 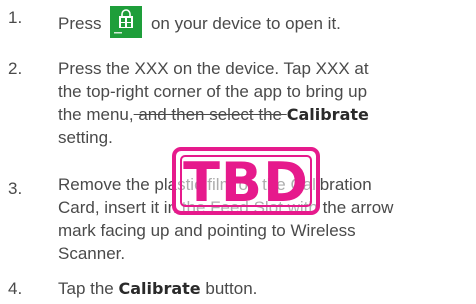 What do you see at coordinates (327, 114) in the screenshot?
I see `step-2-calibrate-bold: Calibrate` at bounding box center [327, 114].